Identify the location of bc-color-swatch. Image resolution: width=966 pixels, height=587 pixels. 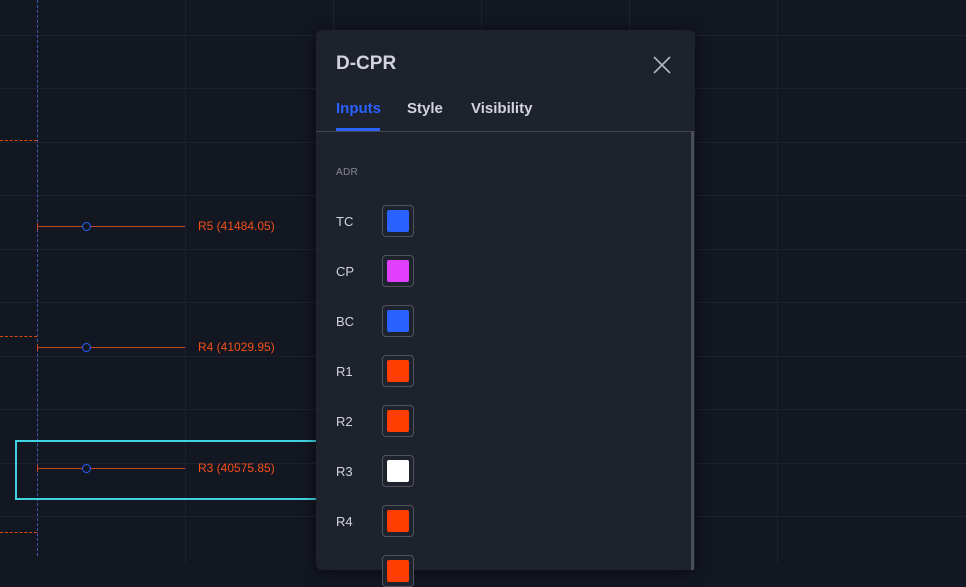
(398, 321).